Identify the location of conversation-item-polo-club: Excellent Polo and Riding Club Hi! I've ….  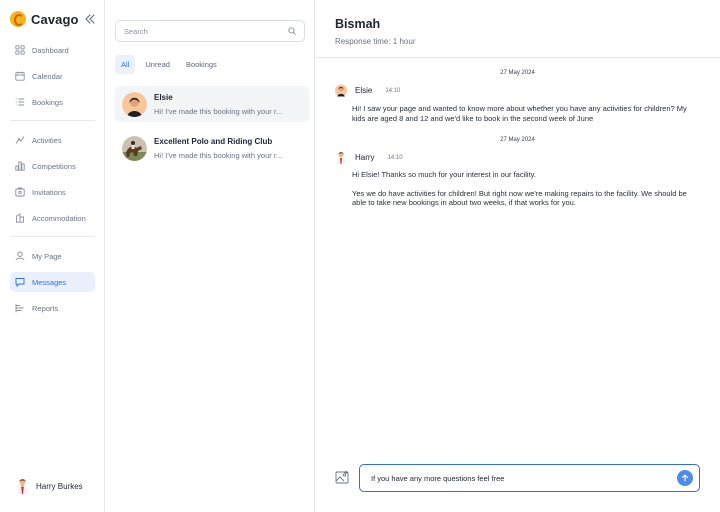
(212, 148).